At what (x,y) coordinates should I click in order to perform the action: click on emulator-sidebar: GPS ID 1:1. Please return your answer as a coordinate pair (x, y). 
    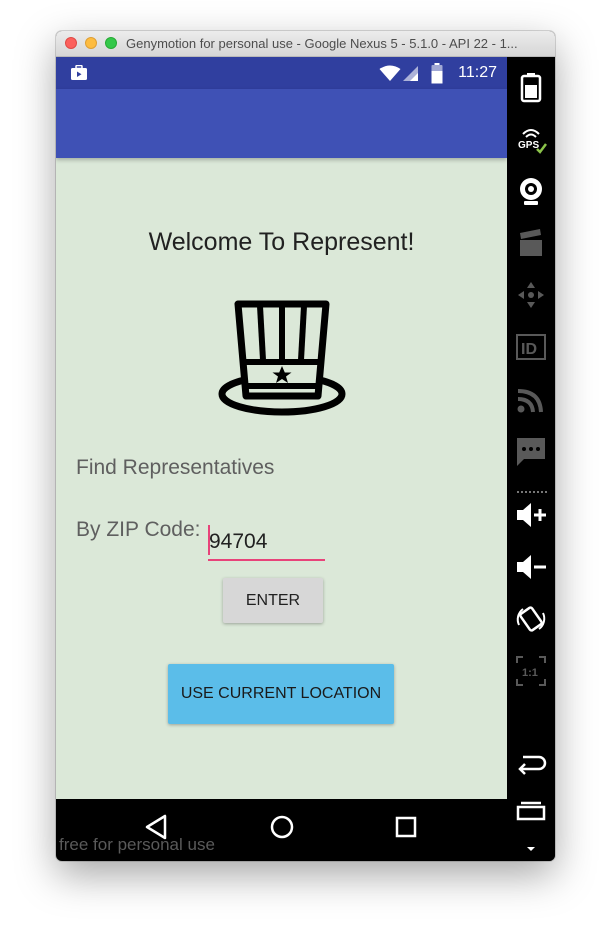
    Looking at the image, I should click on (531, 459).